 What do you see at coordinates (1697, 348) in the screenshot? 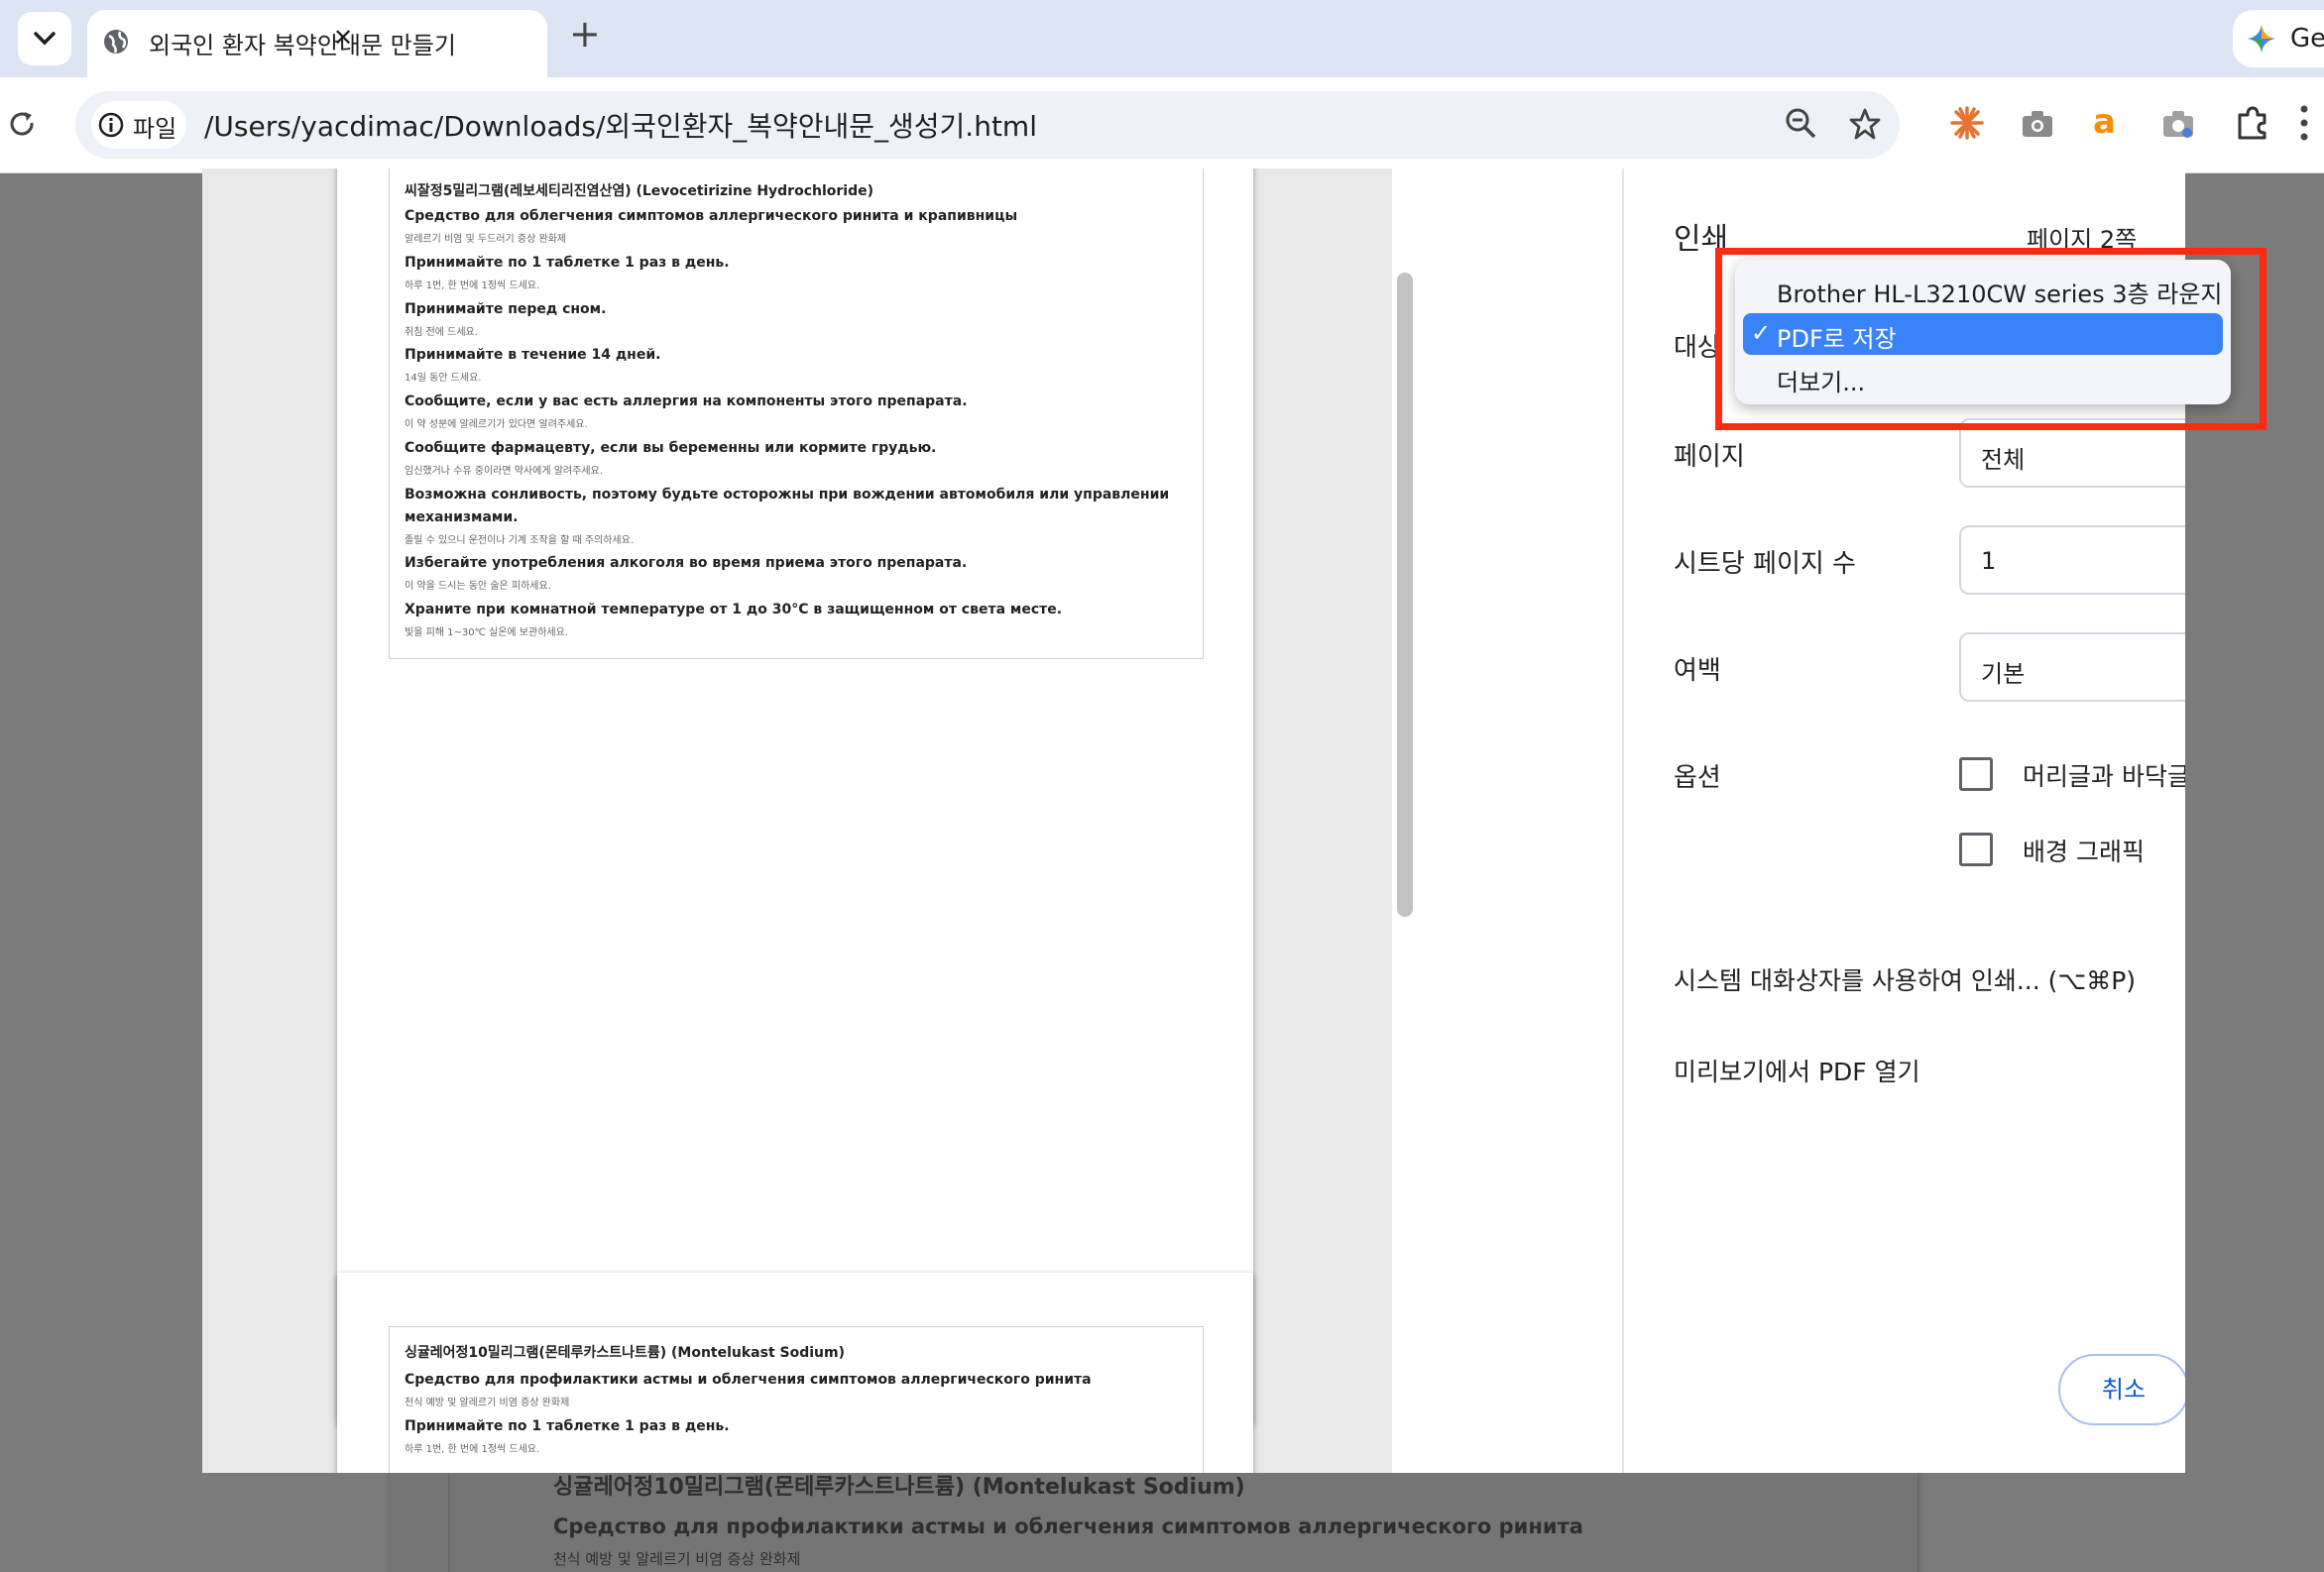
I see `destination-label: 대상` at bounding box center [1697, 348].